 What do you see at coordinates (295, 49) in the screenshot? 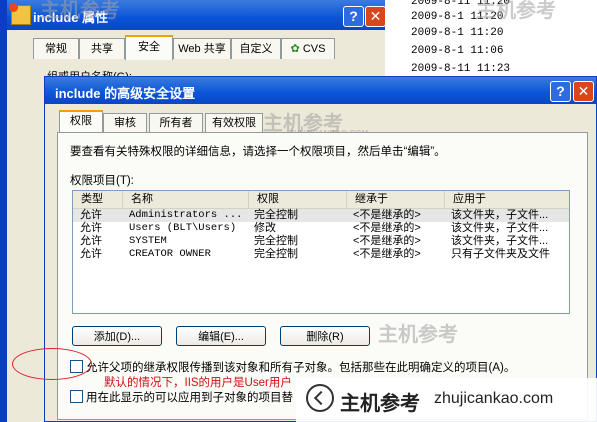
I see `cvs-turtle-icon: ✿` at bounding box center [295, 49].